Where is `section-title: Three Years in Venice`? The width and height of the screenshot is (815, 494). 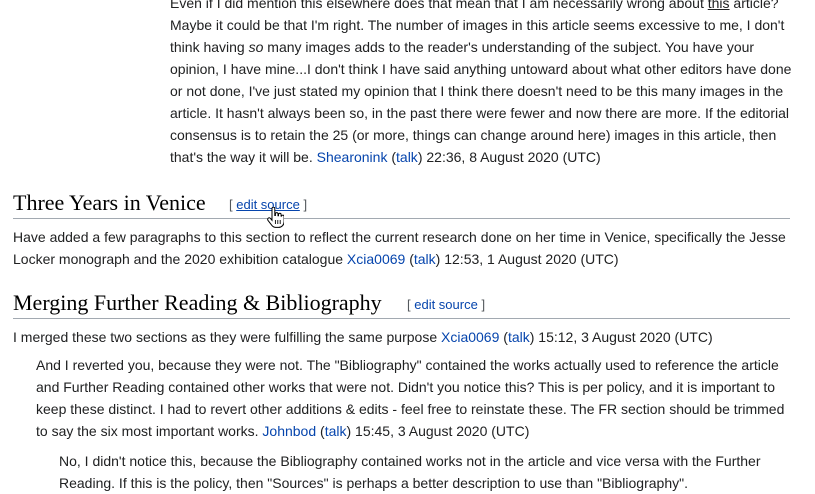 section-title: Three Years in Venice is located at coordinates (109, 202).